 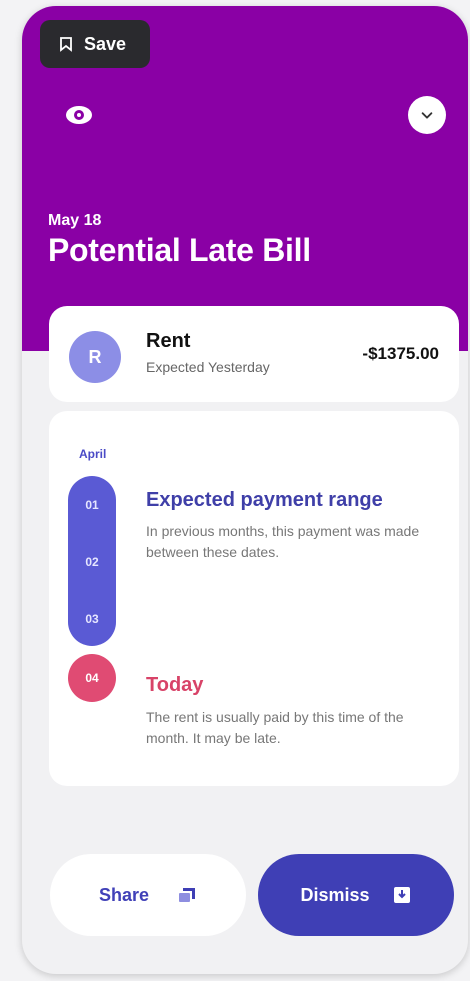 What do you see at coordinates (254, 354) in the screenshot?
I see `bill-summary-card: R Rent Expected Yesterday -$1375.00` at bounding box center [254, 354].